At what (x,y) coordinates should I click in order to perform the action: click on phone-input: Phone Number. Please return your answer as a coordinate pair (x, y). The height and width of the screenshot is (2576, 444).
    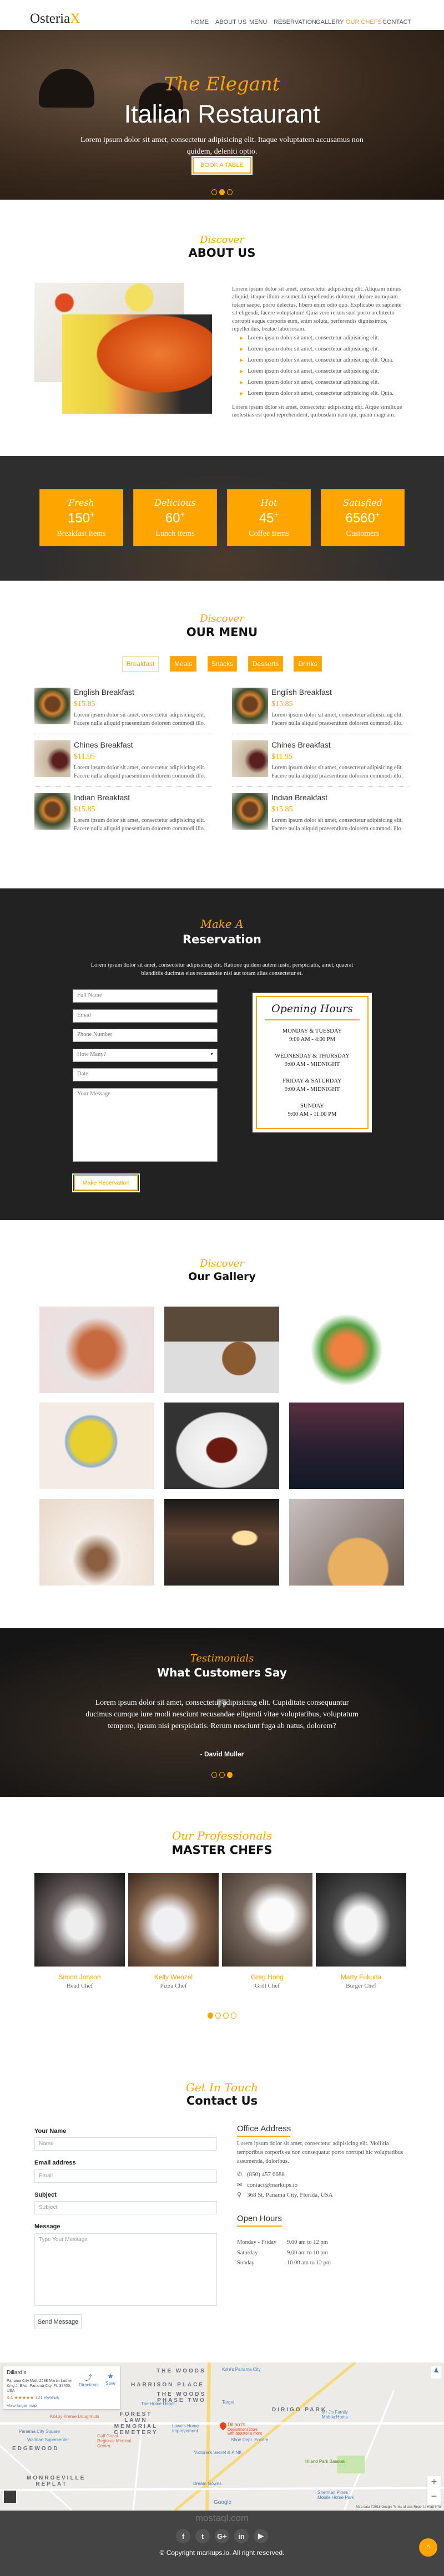
    Looking at the image, I should click on (146, 1035).